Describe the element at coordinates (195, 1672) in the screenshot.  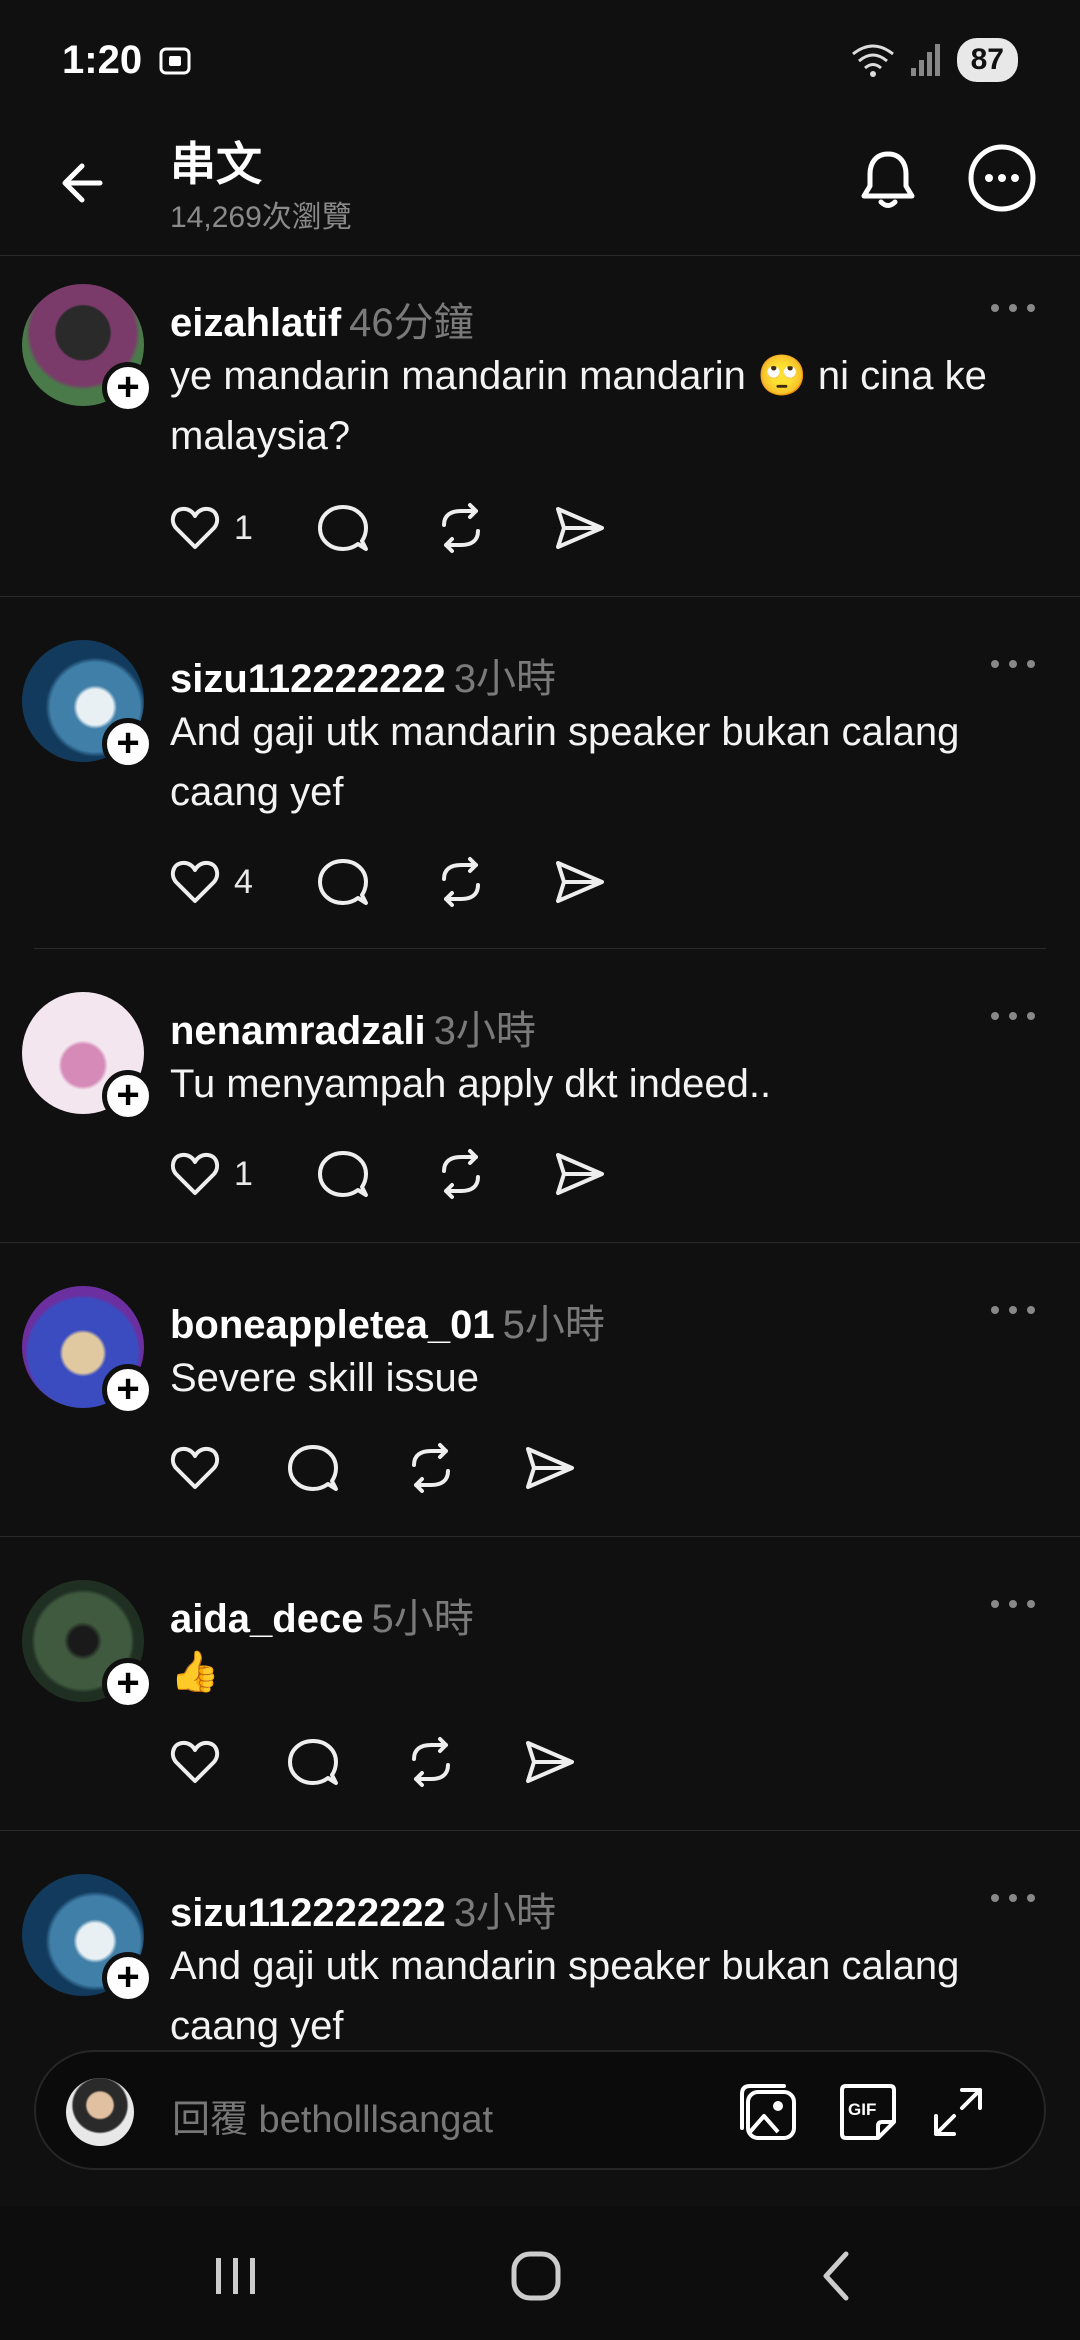
I see `post-text: 👍` at that location.